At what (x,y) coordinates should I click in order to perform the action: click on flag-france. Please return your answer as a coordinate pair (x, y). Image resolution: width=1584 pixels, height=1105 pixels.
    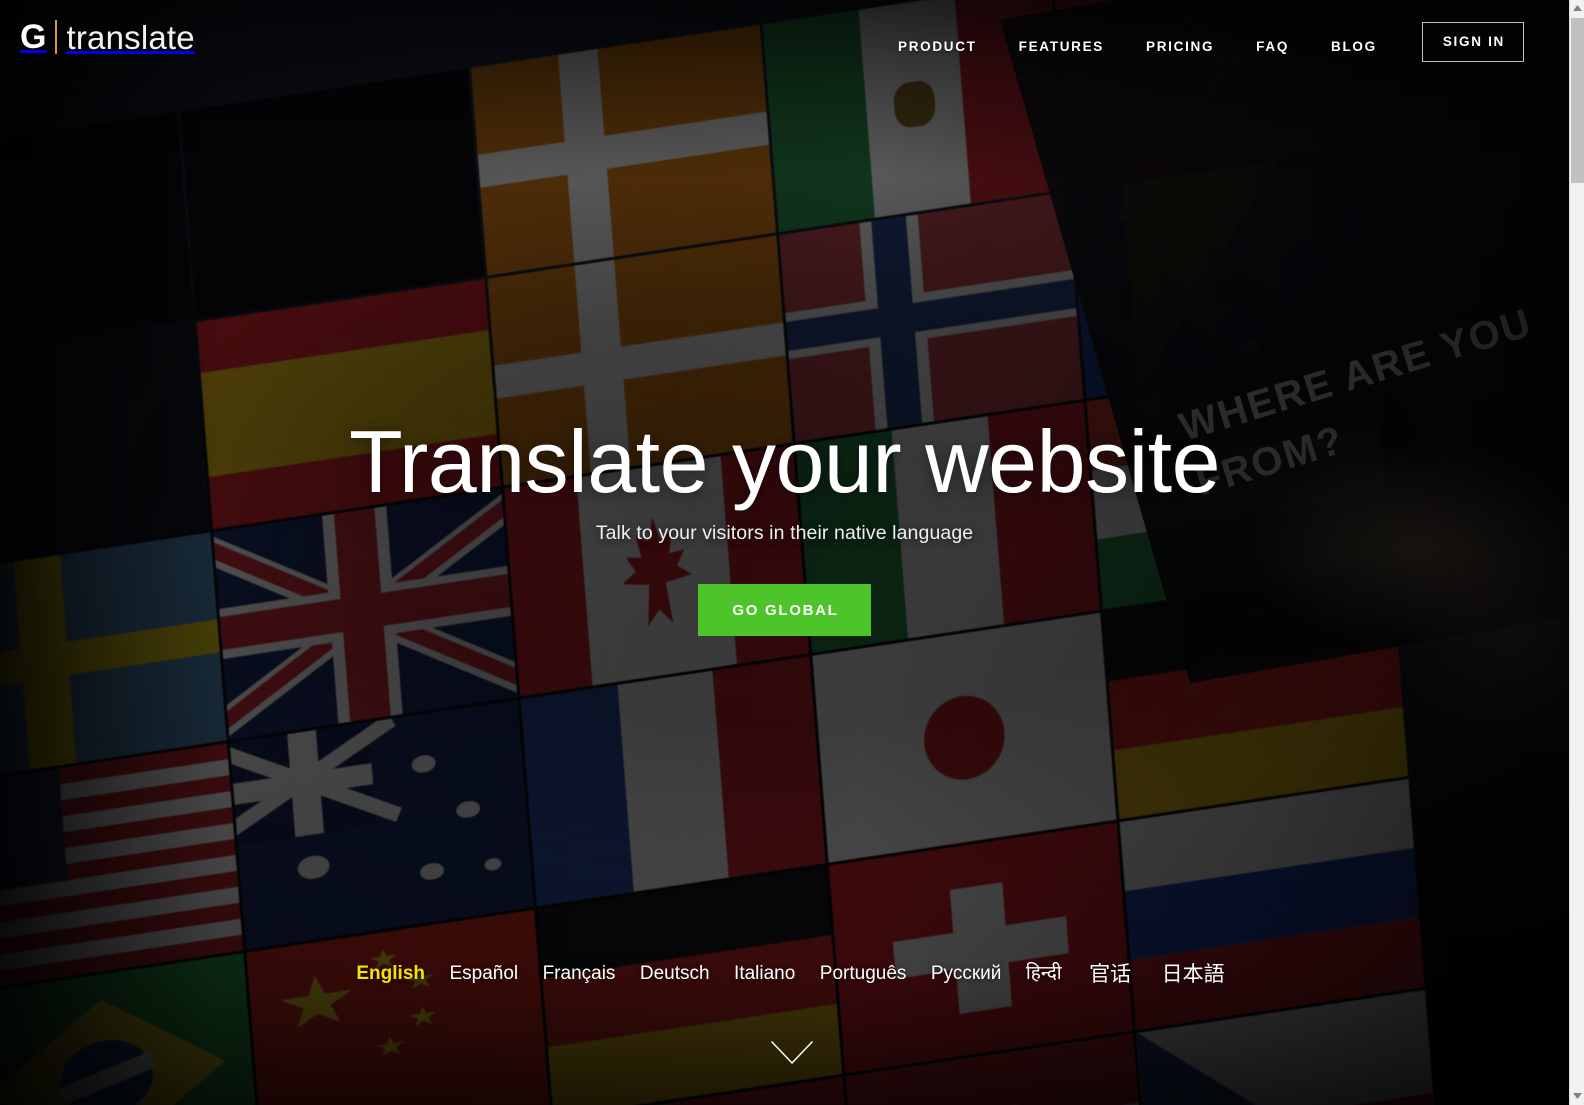
    Looking at the image, I should click on (673, 781).